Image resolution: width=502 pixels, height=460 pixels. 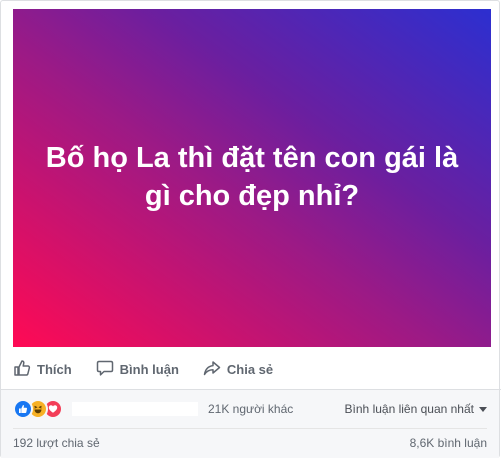 I want to click on caret-down-icon, so click(x=483, y=409).